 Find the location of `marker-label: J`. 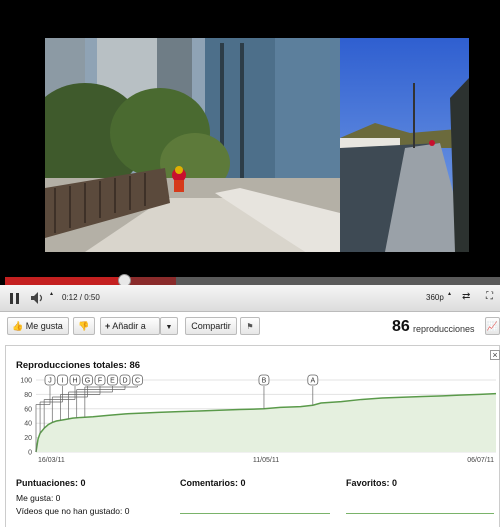

marker-label: J is located at coordinates (50, 381).